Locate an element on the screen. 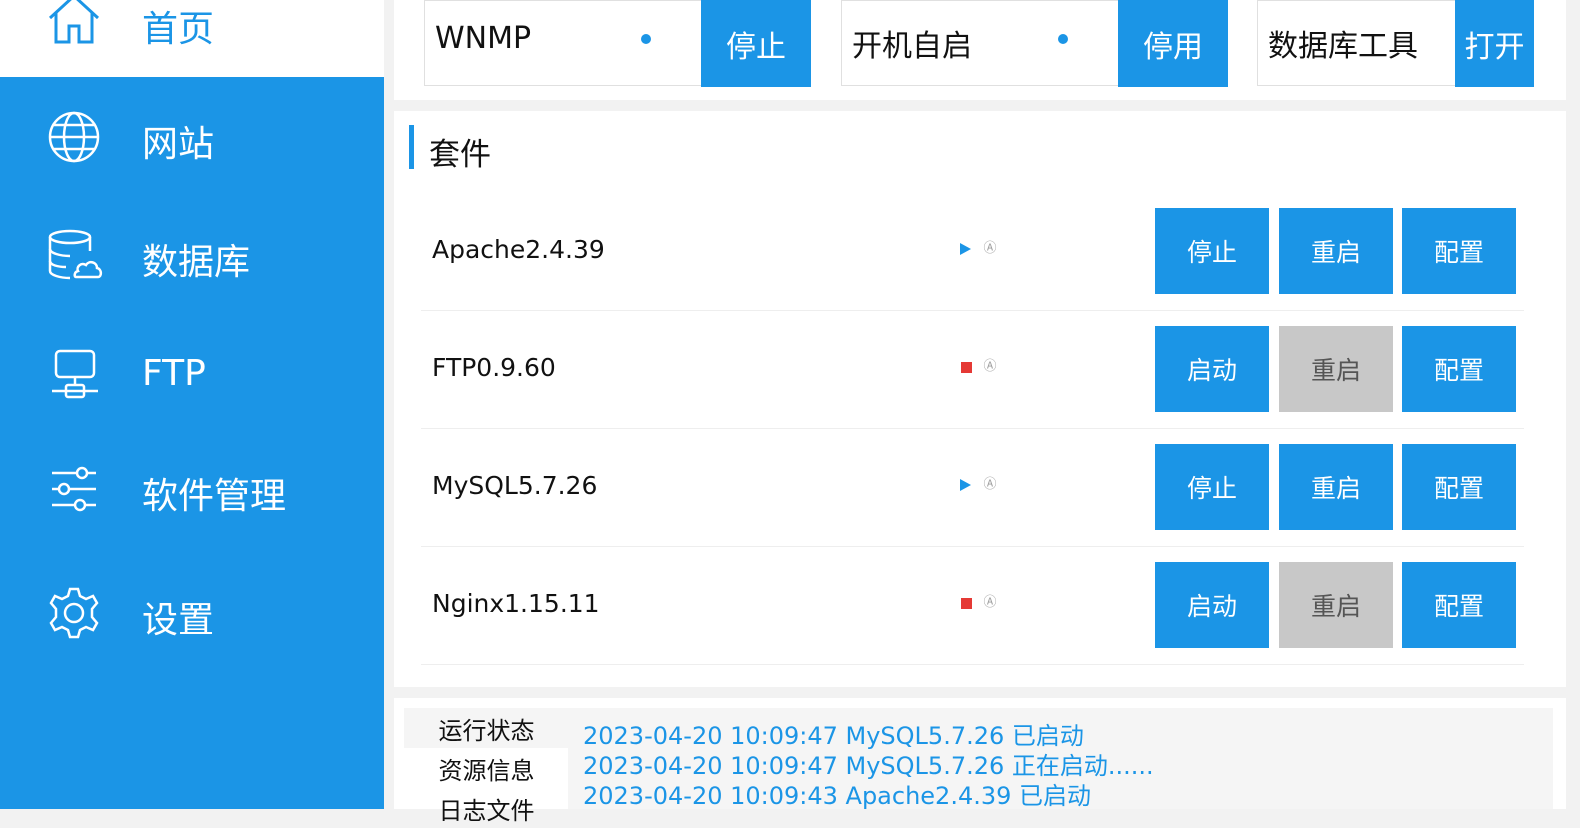 The height and width of the screenshot is (828, 1580). log-tabs: 运行状态 资源信息 日志文件 is located at coordinates (486, 766).